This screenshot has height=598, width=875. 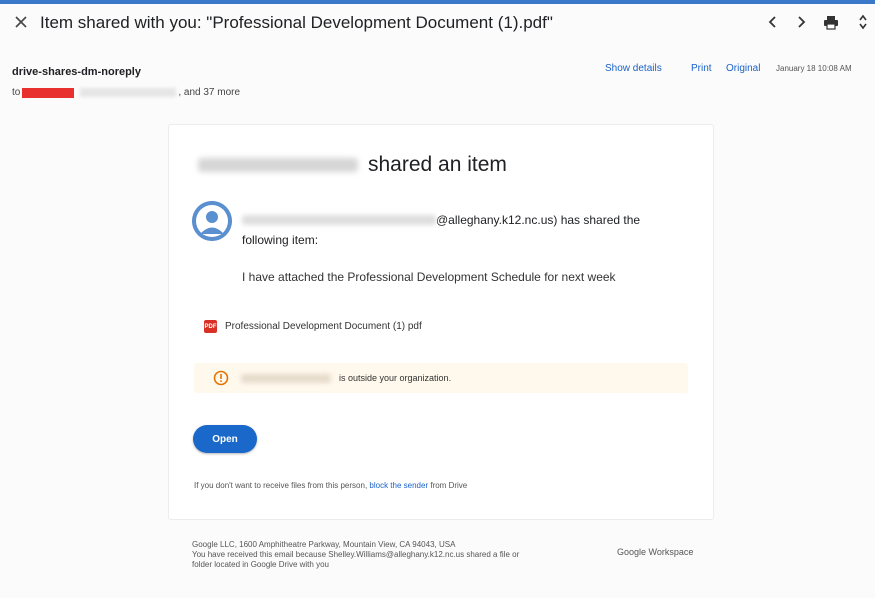 I want to click on card-title: shared an item, so click(x=352, y=165).